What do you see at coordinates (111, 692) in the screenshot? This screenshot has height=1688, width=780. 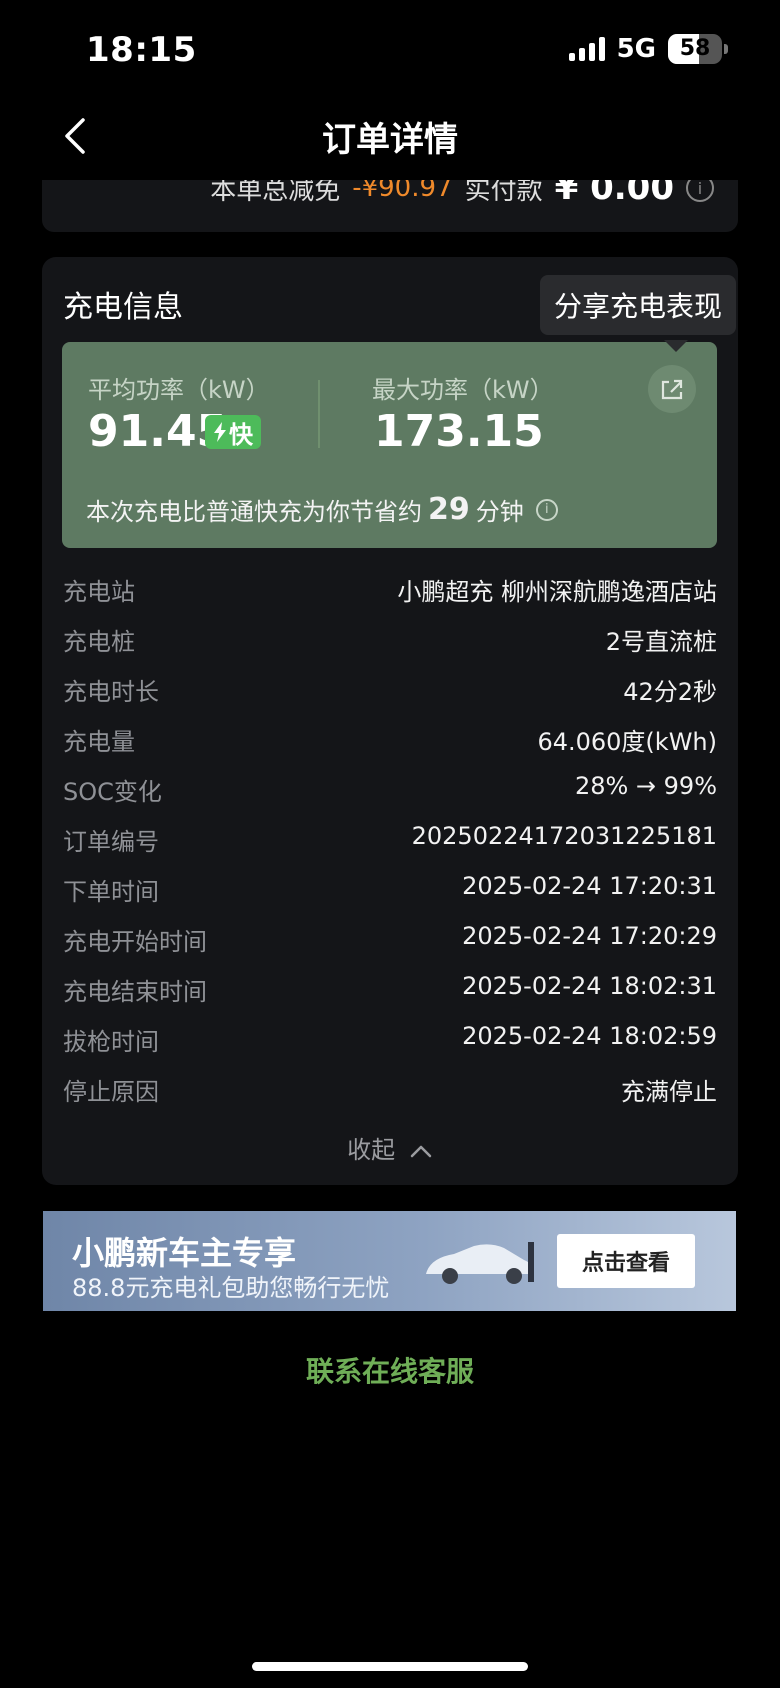 I see `row-label-duration: 充电时长` at bounding box center [111, 692].